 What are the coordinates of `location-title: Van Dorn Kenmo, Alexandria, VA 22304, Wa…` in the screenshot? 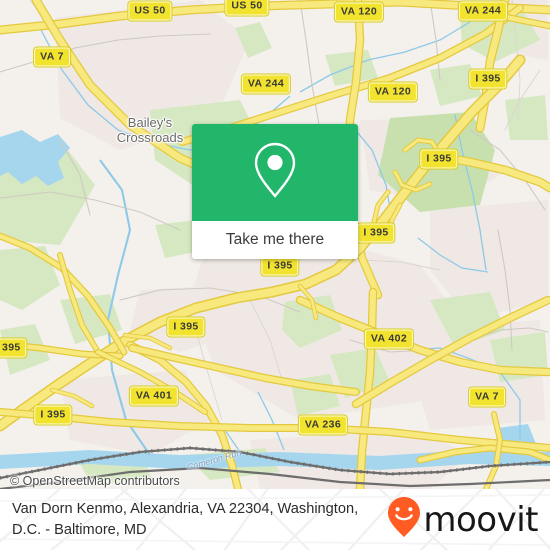 It's located at (185, 519).